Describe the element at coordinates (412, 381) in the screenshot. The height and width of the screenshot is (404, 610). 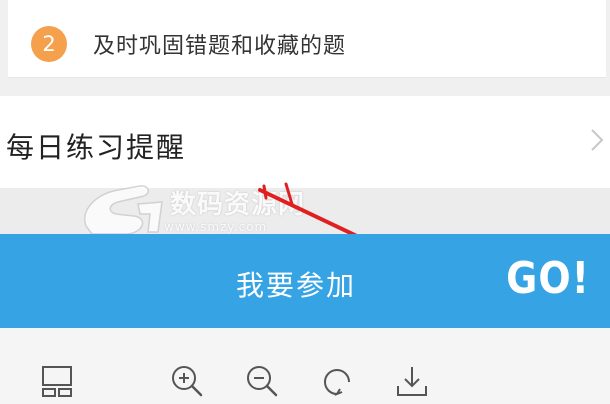
I see `download-icon` at that location.